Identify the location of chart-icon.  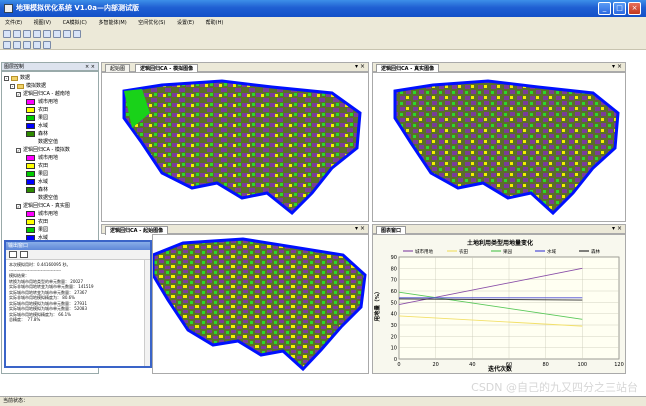
(47, 44).